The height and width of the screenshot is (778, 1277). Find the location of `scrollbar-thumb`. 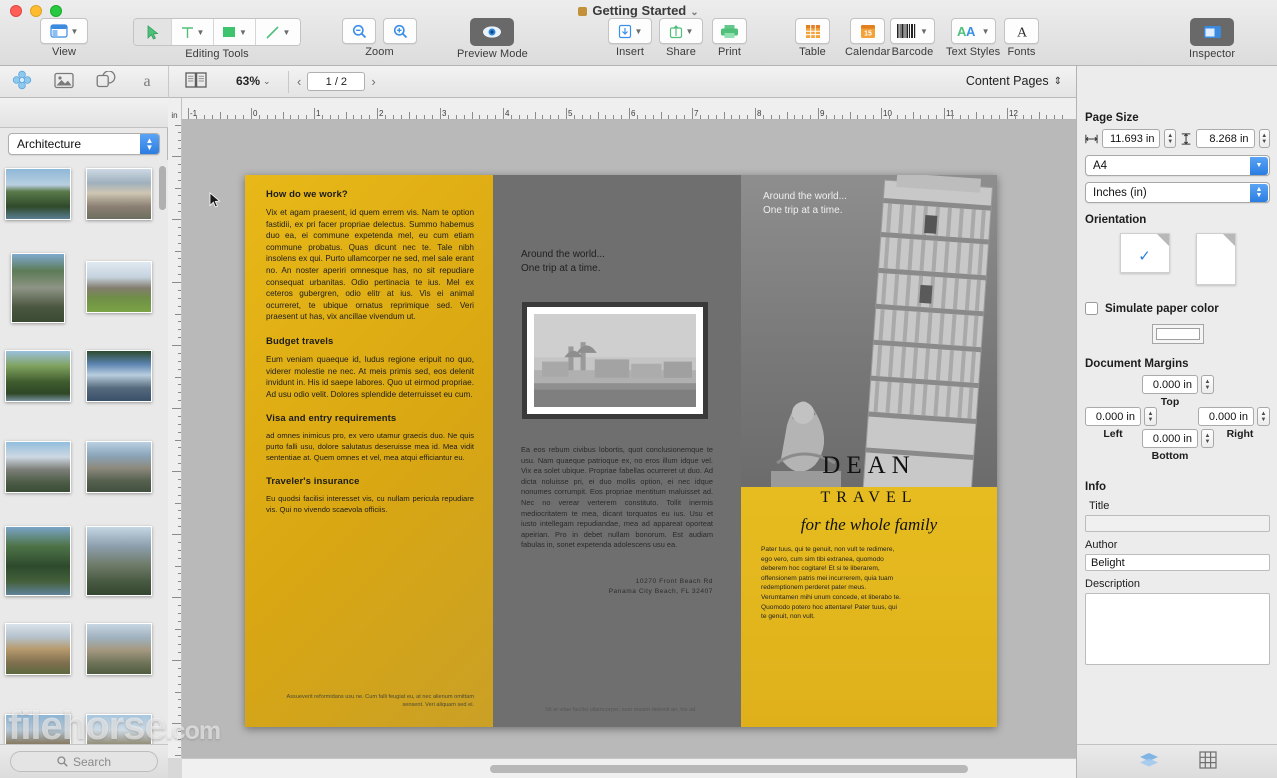

scrollbar-thumb is located at coordinates (729, 769).